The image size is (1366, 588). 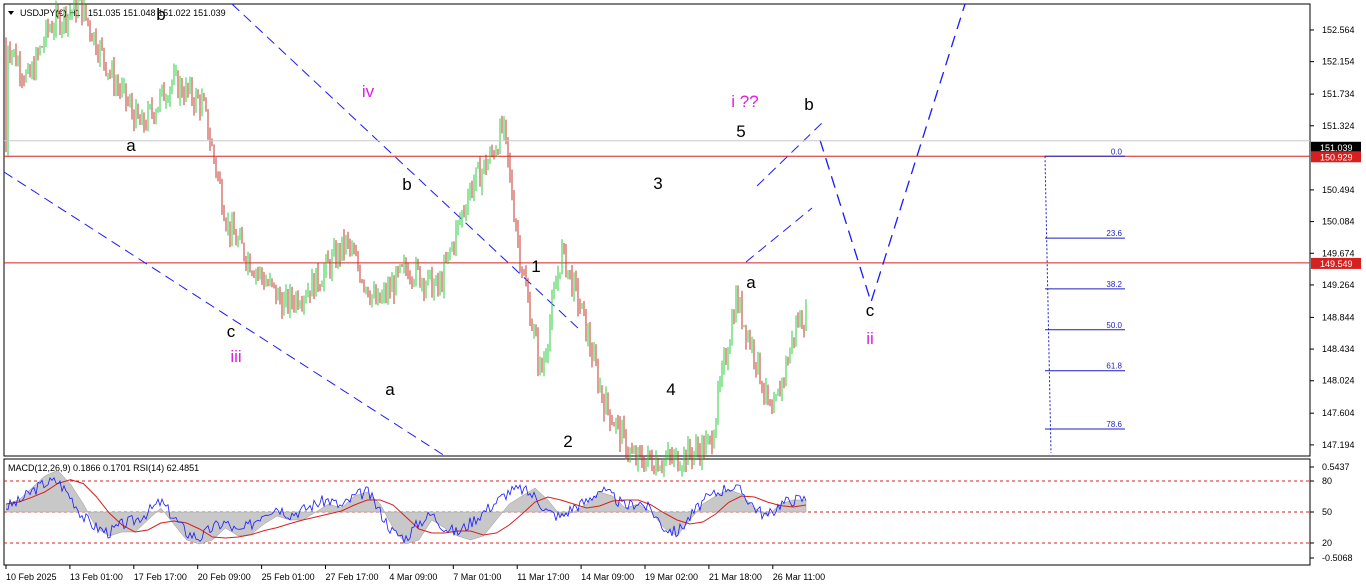 What do you see at coordinates (31, 577) in the screenshot?
I see `time-tick-label: 10 Feb 2025` at bounding box center [31, 577].